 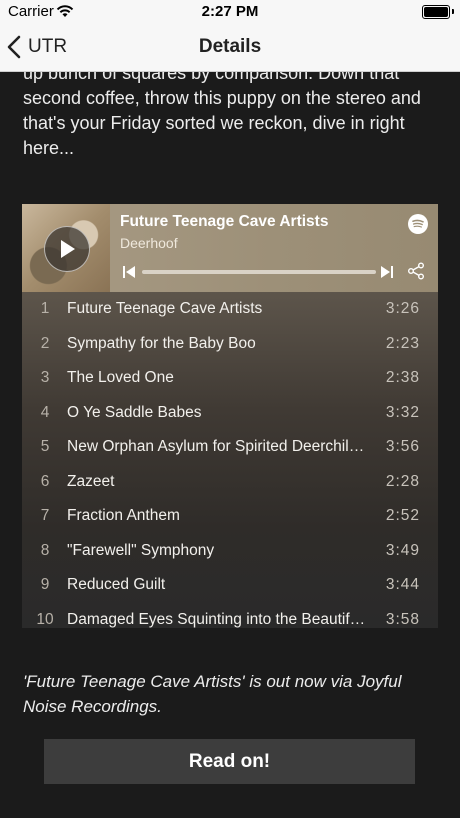 What do you see at coordinates (259, 272) in the screenshot?
I see `progress-bar` at bounding box center [259, 272].